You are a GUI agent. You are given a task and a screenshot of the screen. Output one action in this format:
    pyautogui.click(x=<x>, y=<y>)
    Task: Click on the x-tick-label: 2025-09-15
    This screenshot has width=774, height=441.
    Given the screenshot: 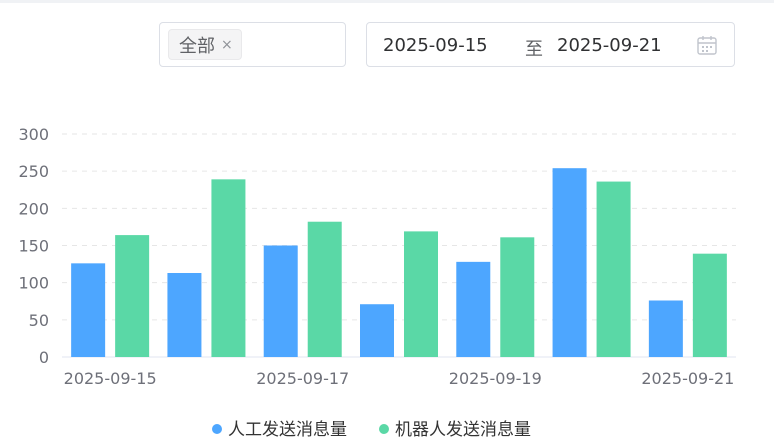 What is the action you would take?
    pyautogui.click(x=110, y=378)
    